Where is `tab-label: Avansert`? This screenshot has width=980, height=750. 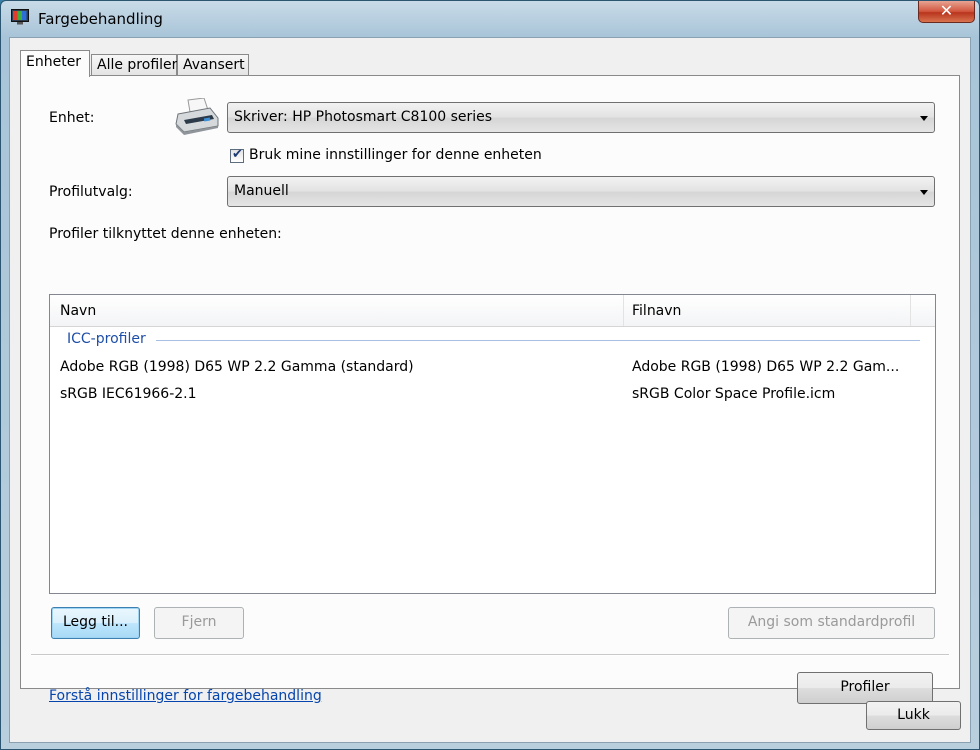 tab-label: Avansert is located at coordinates (214, 65).